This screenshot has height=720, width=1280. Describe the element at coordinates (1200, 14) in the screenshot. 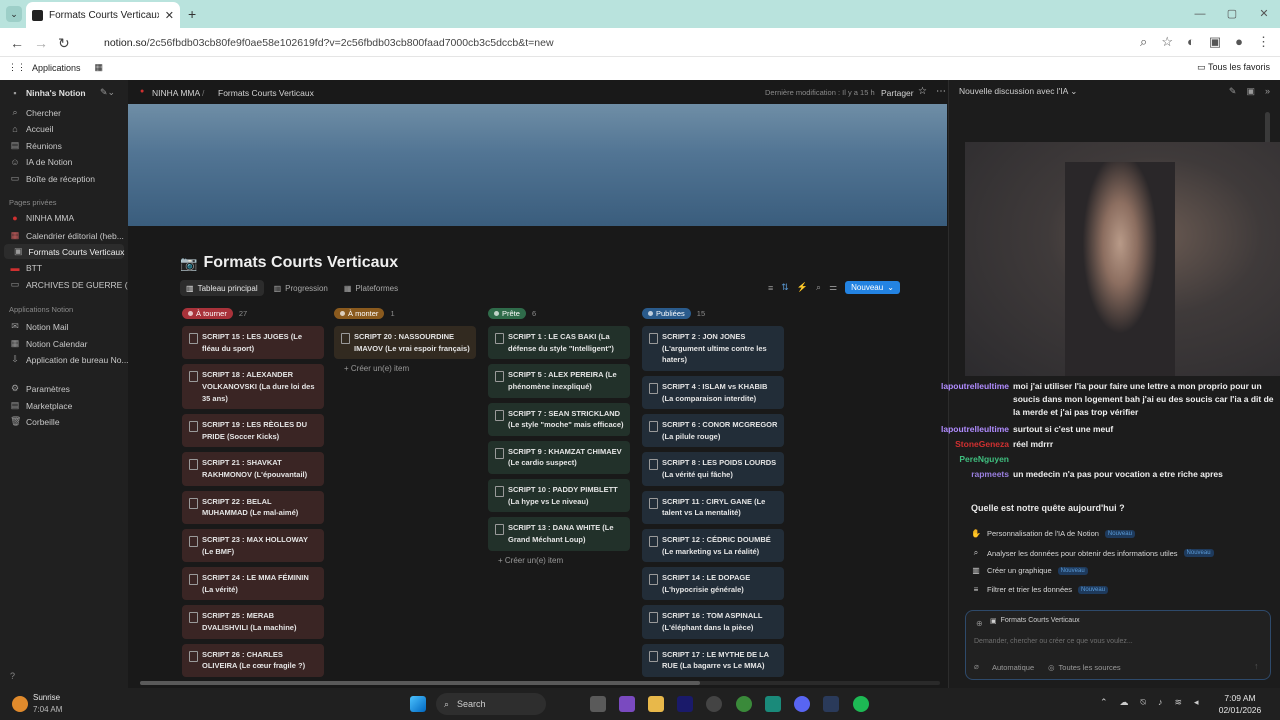

I see `minimize-icon: —` at that location.